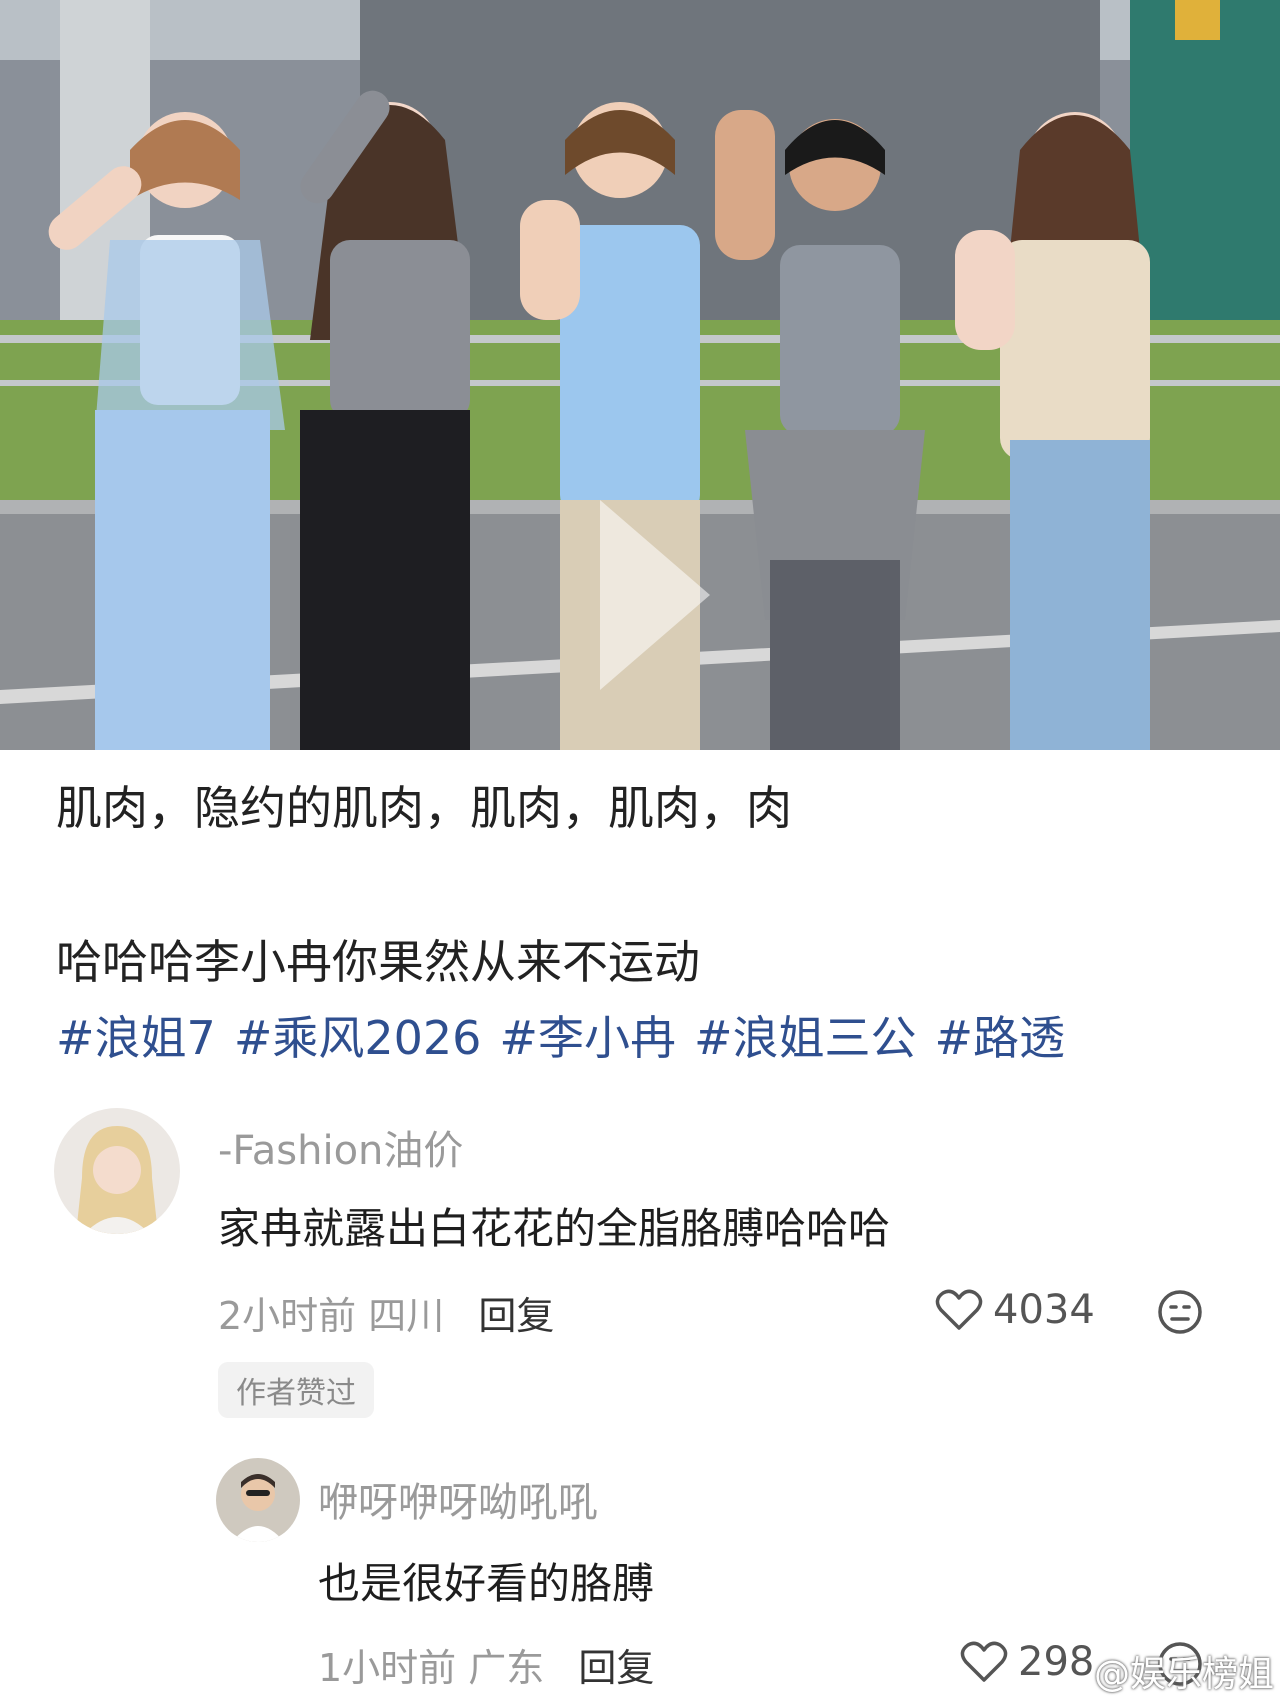 The width and height of the screenshot is (1280, 1697). I want to click on comment-username: -Fashion油价, so click(340, 1147).